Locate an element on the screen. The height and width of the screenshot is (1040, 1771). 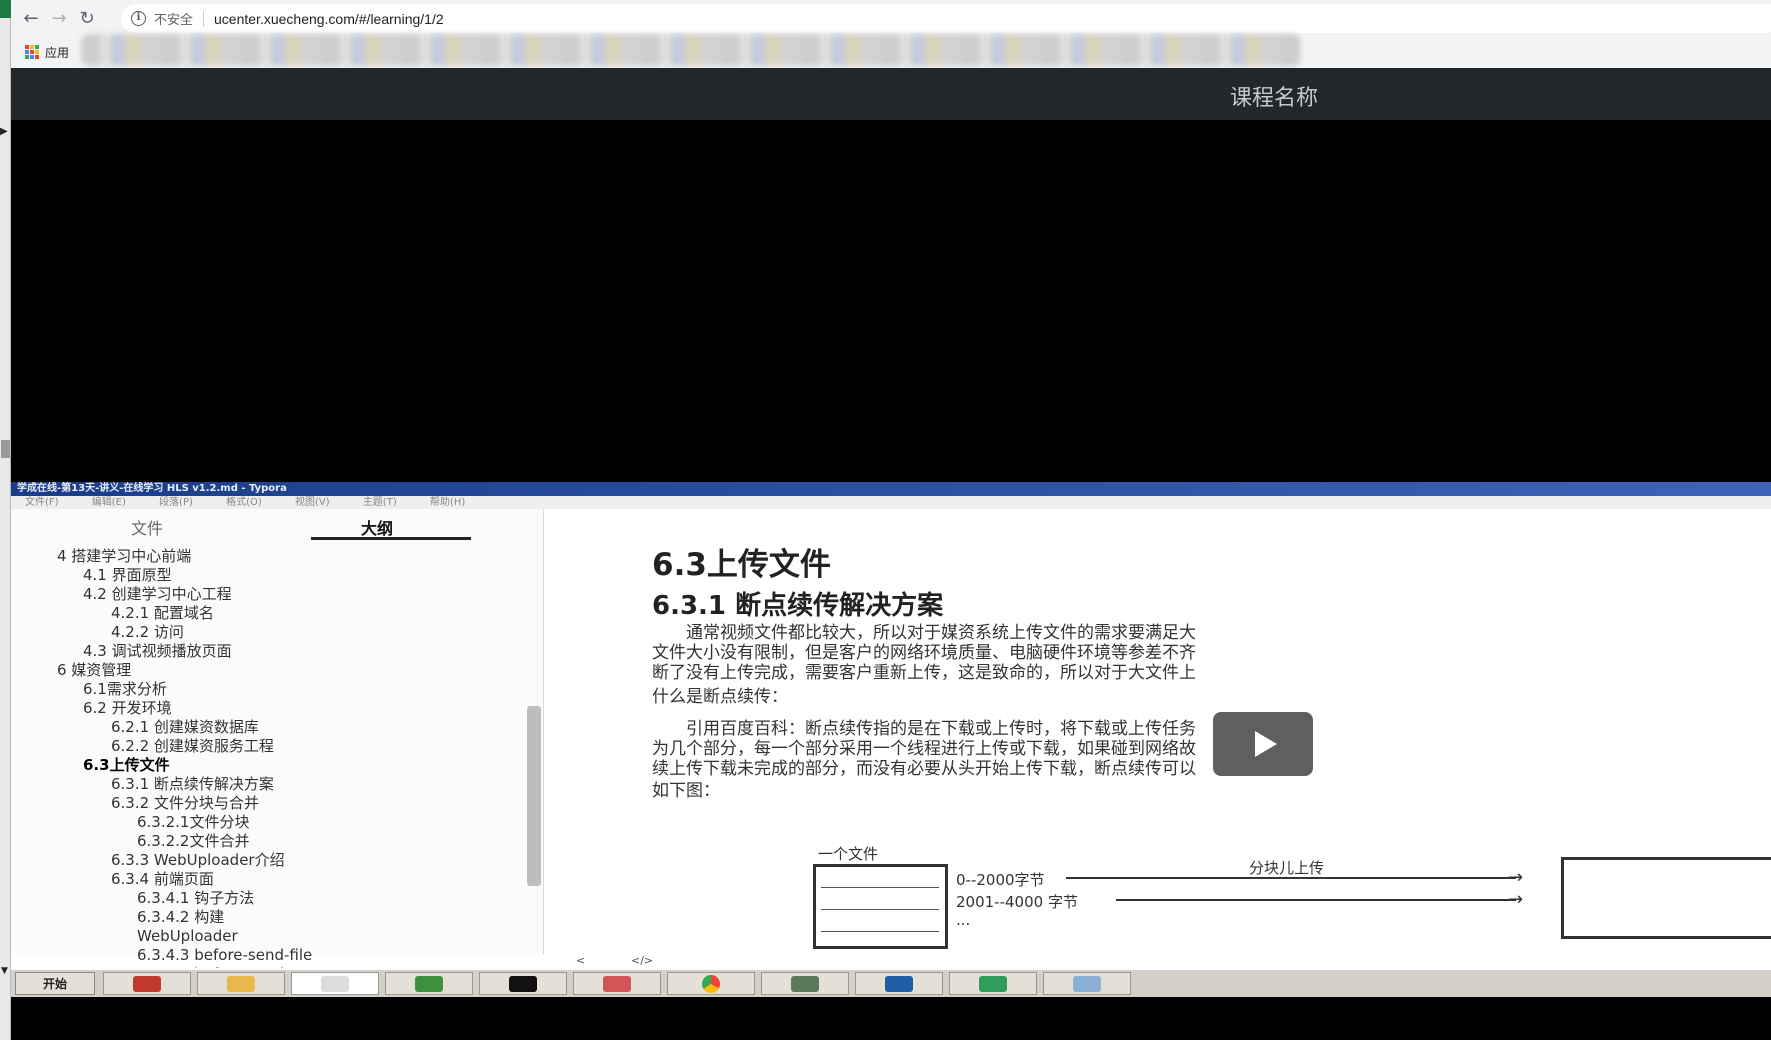
question-line: 什么是断点续传： is located at coordinates (720, 697).